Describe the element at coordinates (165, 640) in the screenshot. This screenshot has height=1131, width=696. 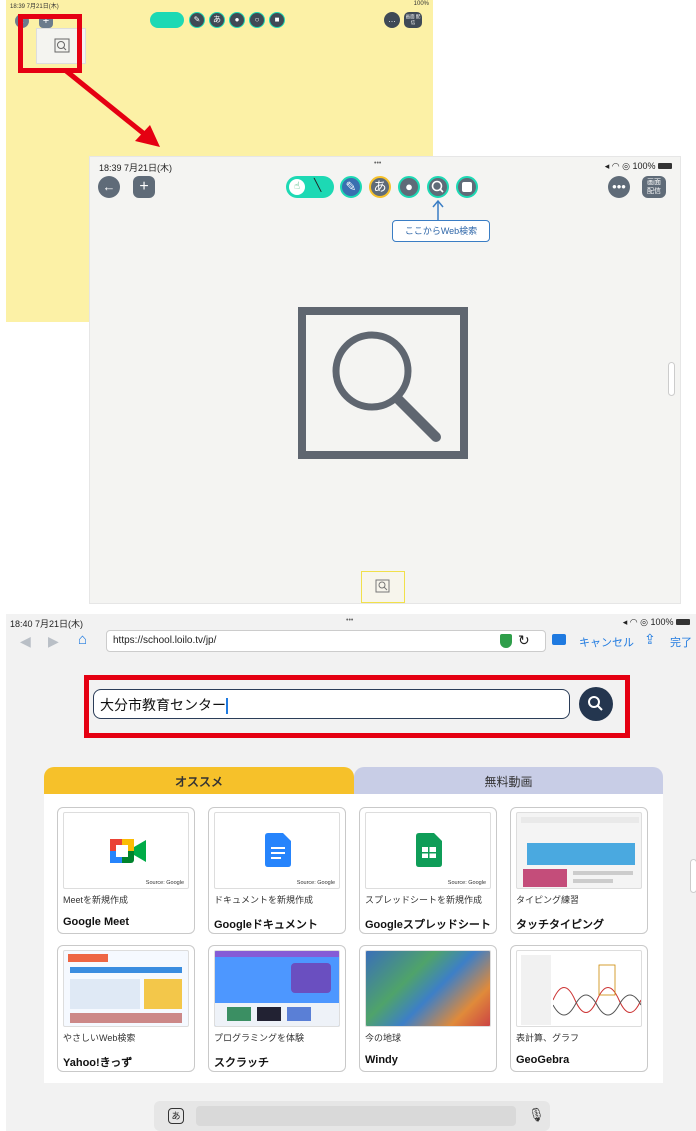
I see `url-text: https://school.loilo.tv/jp/` at that location.